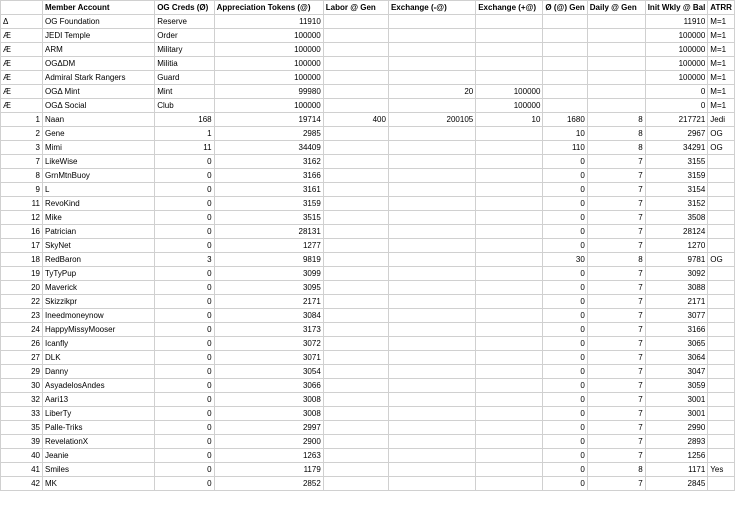 The height and width of the screenshot is (531, 735). I want to click on cell-appreciation-tokens: 2852, so click(268, 483).